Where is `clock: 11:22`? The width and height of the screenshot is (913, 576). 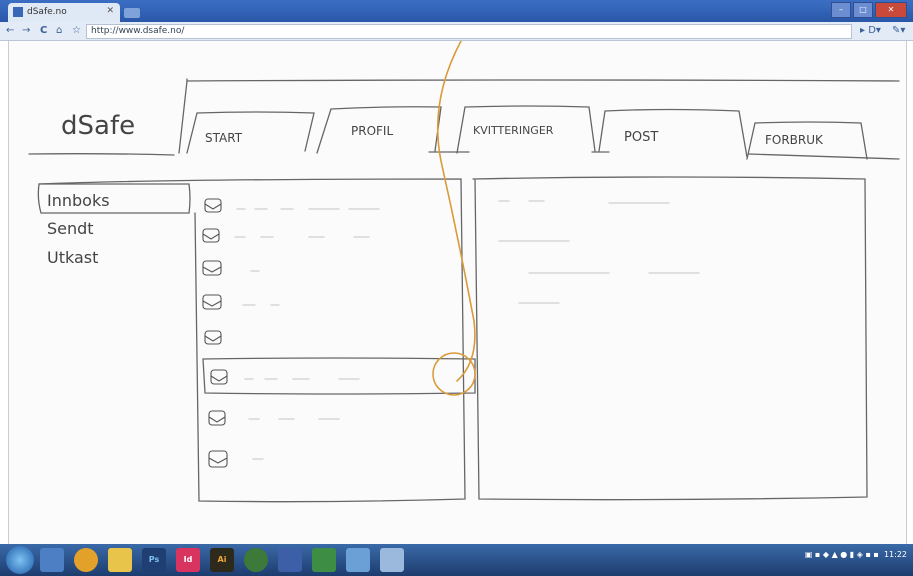
clock: 11:22 is located at coordinates (895, 554).